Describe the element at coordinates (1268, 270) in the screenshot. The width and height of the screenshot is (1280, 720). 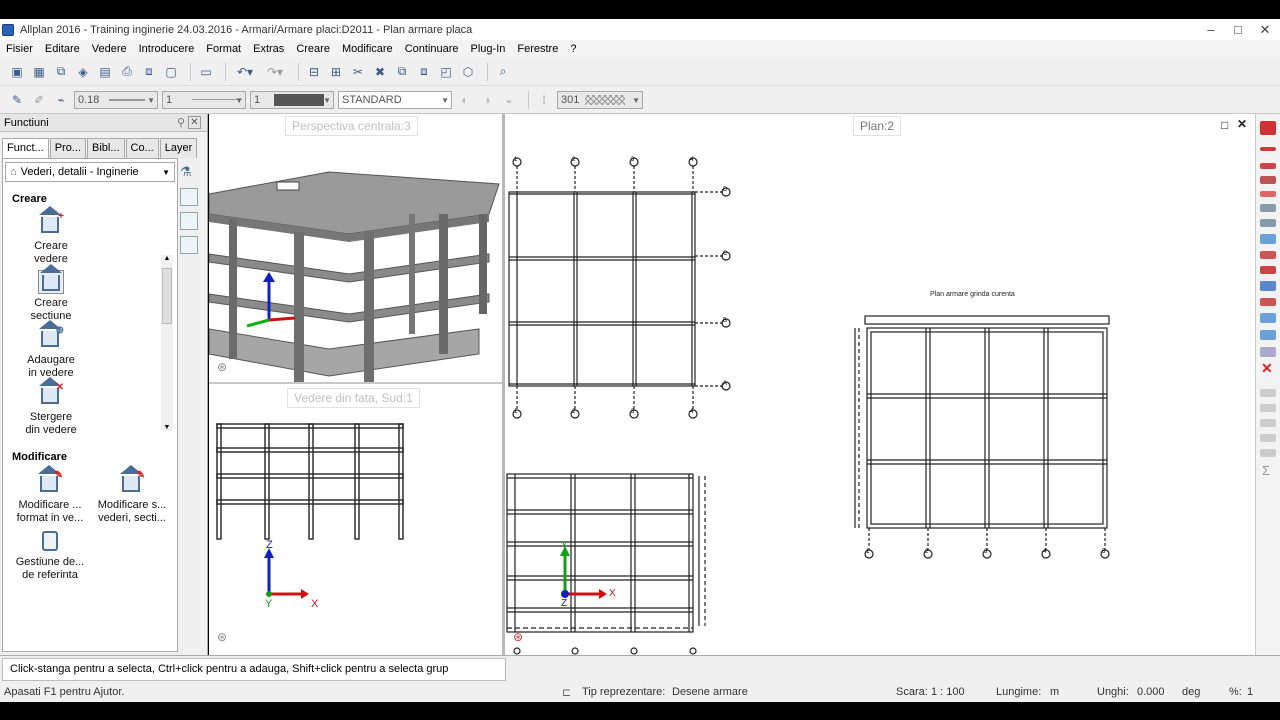
I see `rotate-icon` at that location.